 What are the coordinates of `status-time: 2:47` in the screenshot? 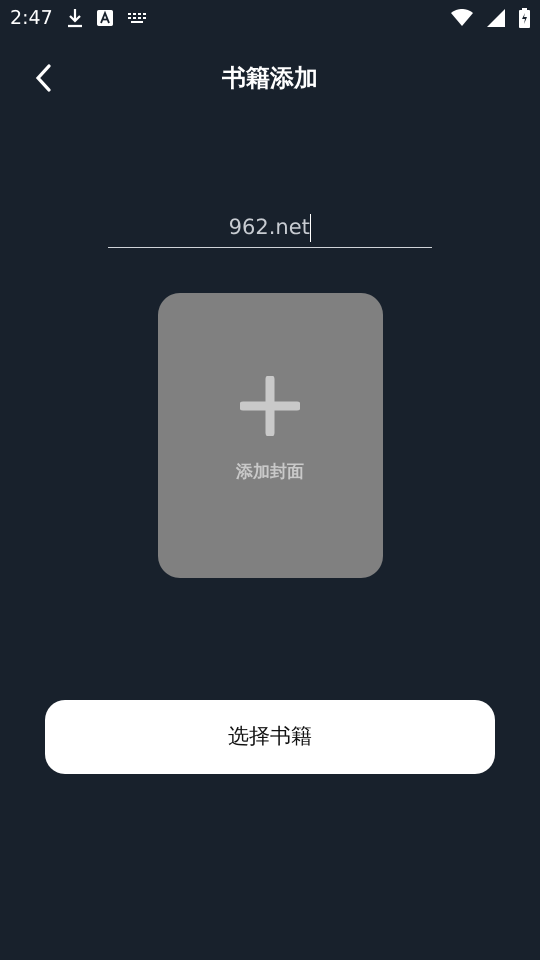 It's located at (31, 18).